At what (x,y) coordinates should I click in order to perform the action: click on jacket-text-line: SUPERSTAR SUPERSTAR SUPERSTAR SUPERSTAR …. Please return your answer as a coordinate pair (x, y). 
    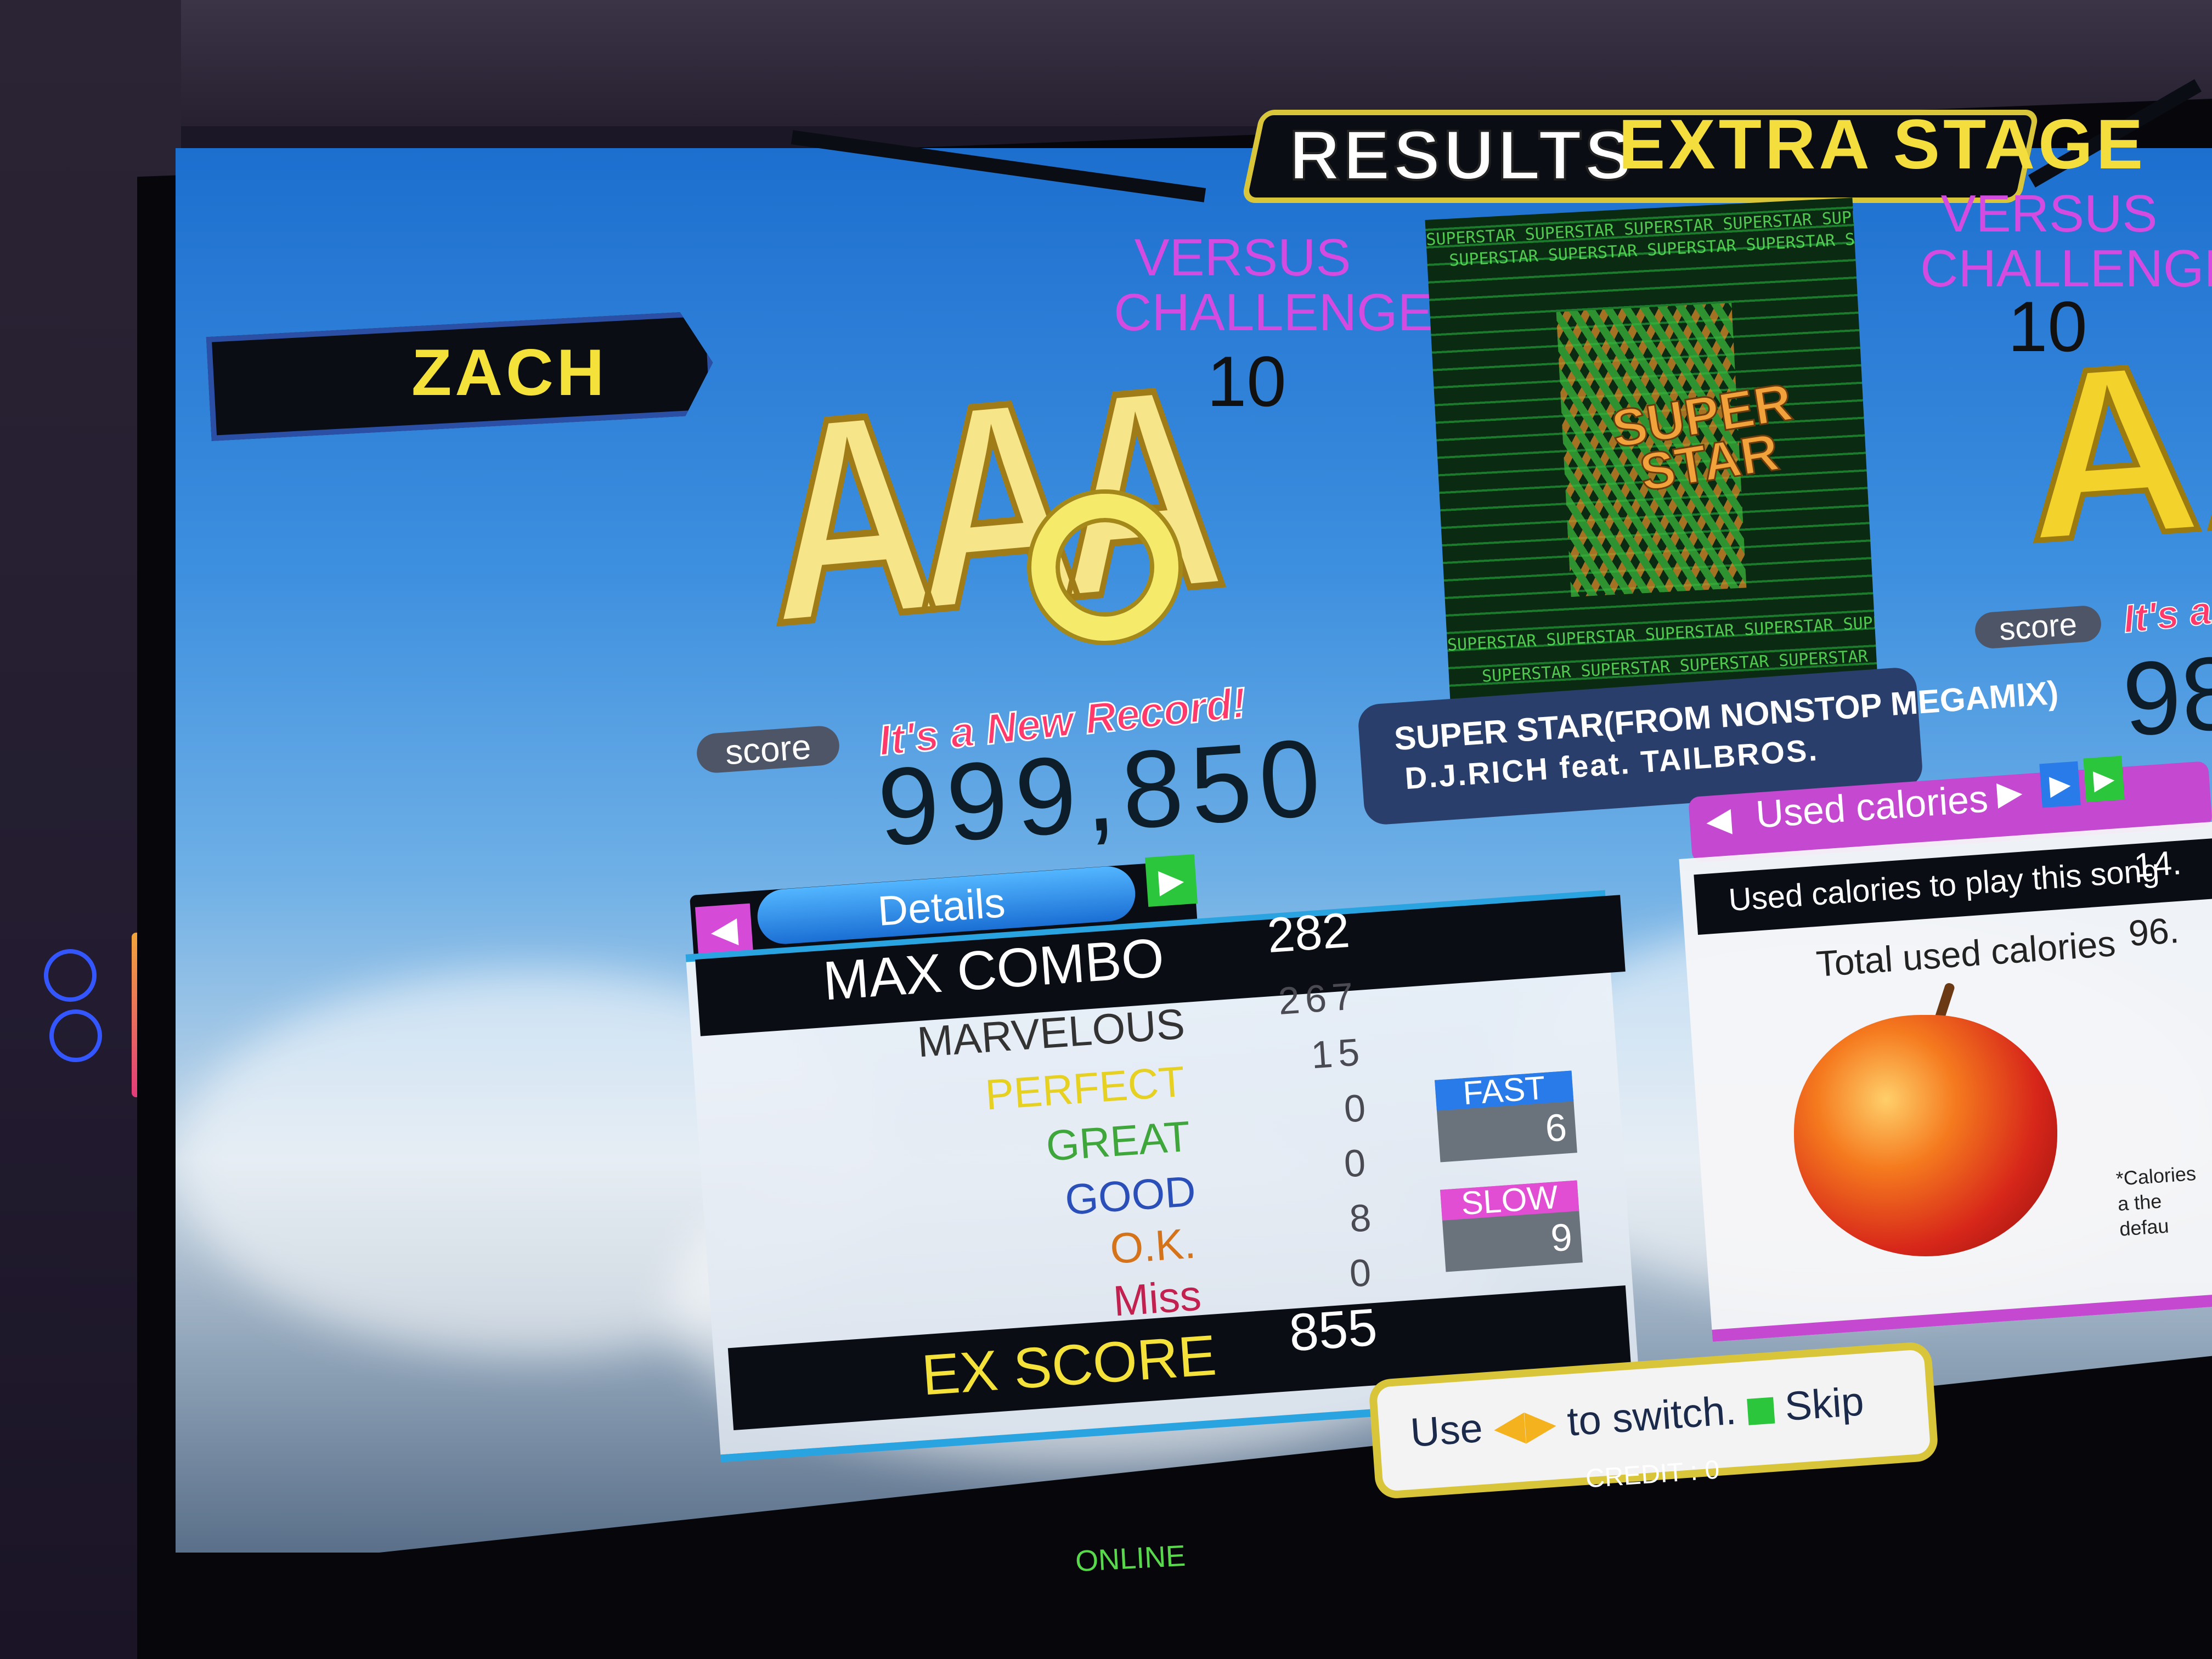
    Looking at the image, I should click on (1662, 625).